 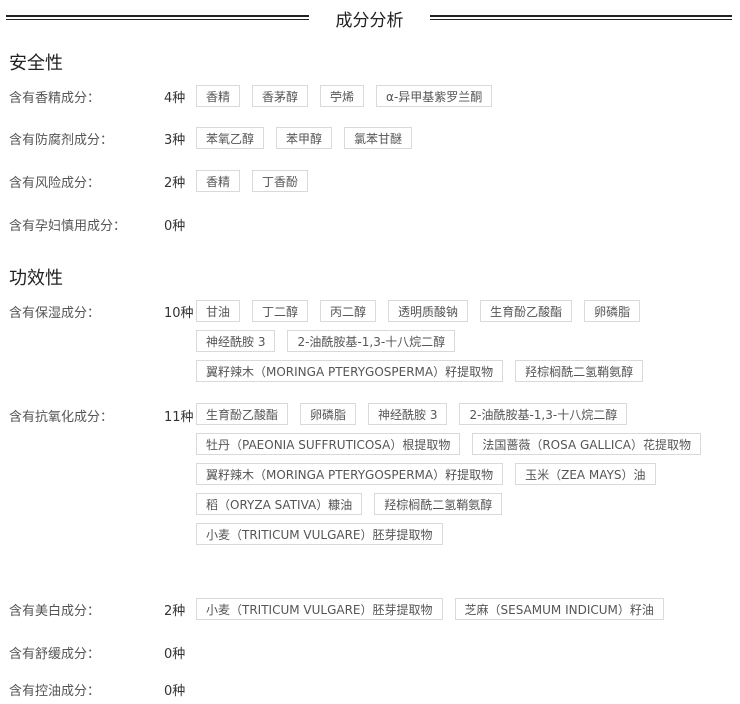 I want to click on ingredient-tag: 透明质酸钠, so click(x=428, y=311).